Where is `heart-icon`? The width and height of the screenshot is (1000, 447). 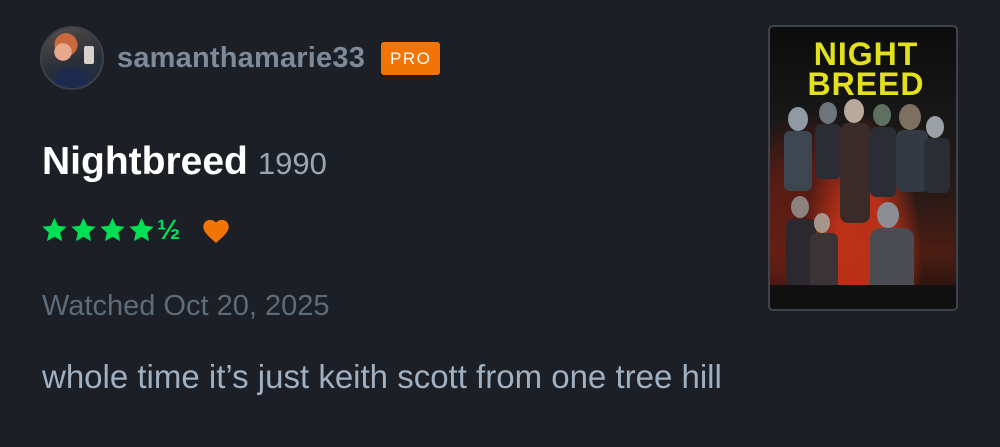 heart-icon is located at coordinates (216, 231).